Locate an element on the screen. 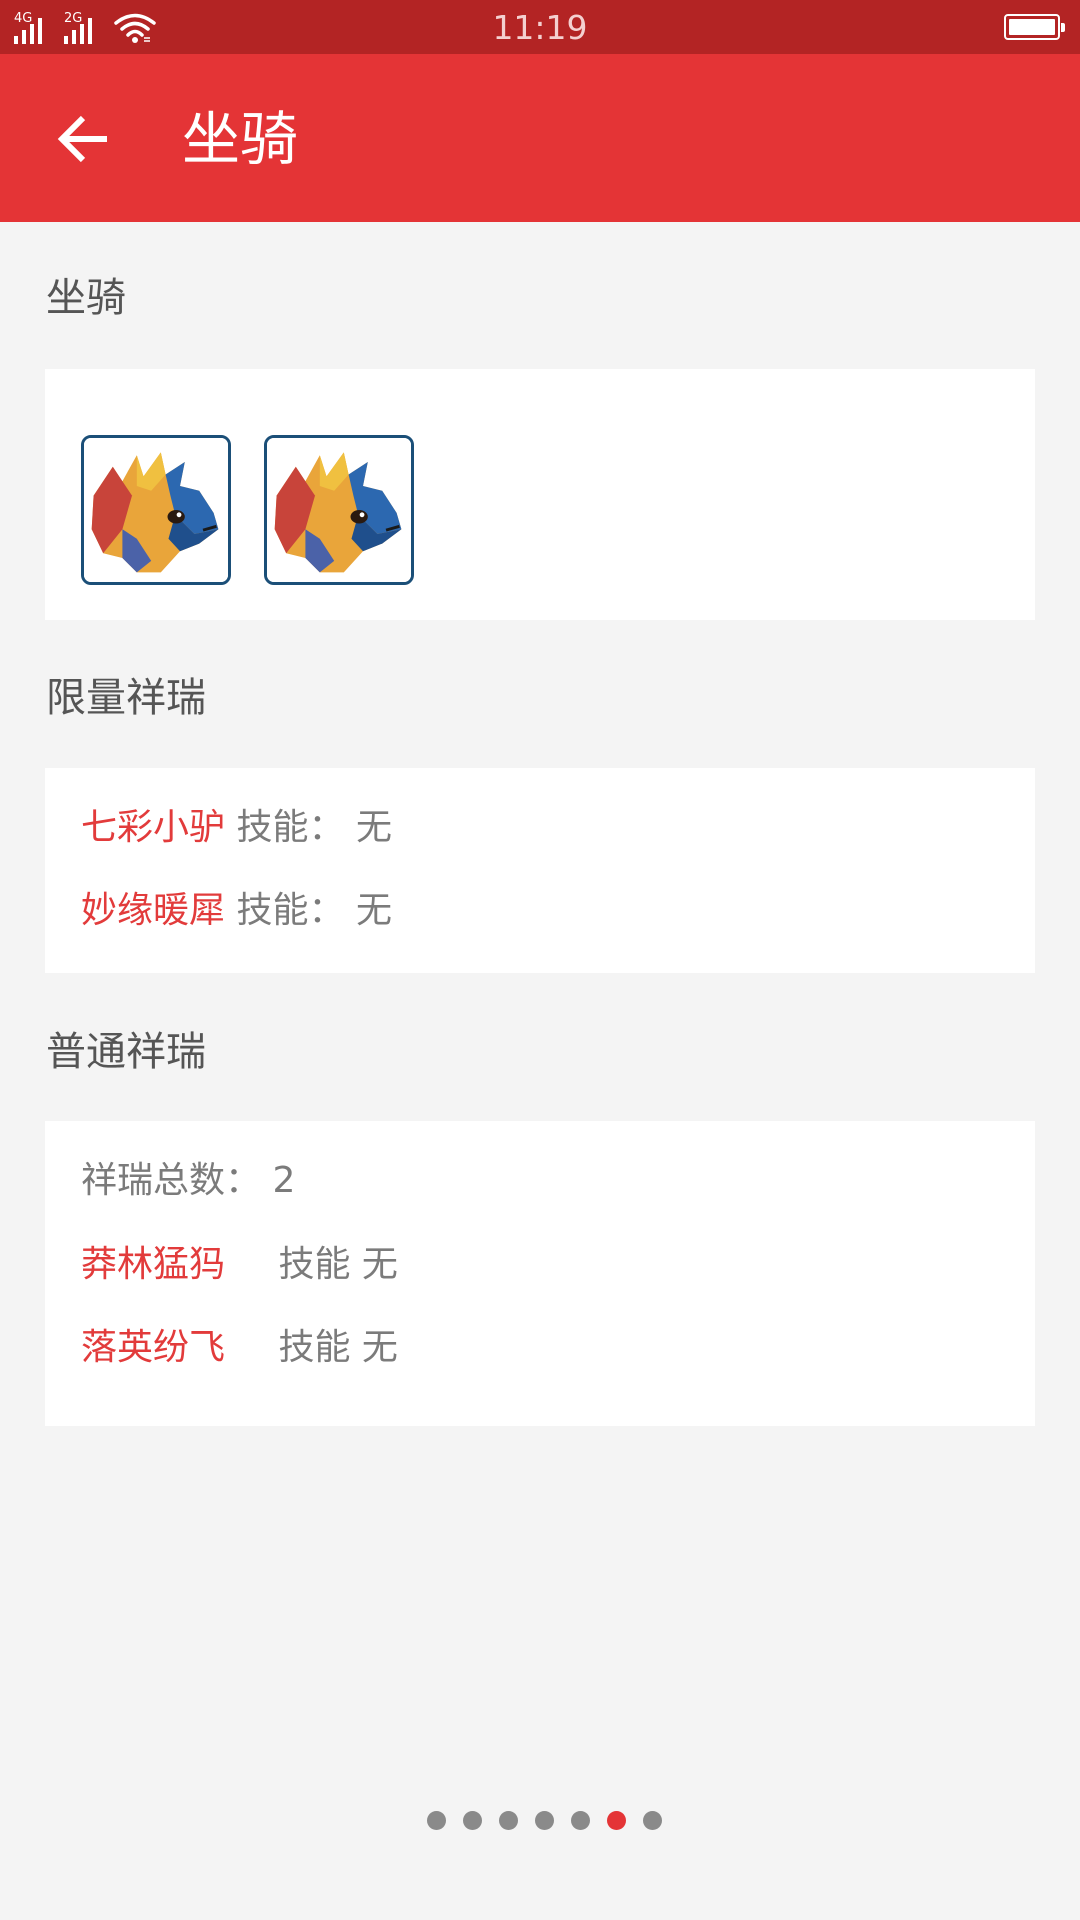 The height and width of the screenshot is (1920, 1080). page-indicator is located at coordinates (540, 1821).